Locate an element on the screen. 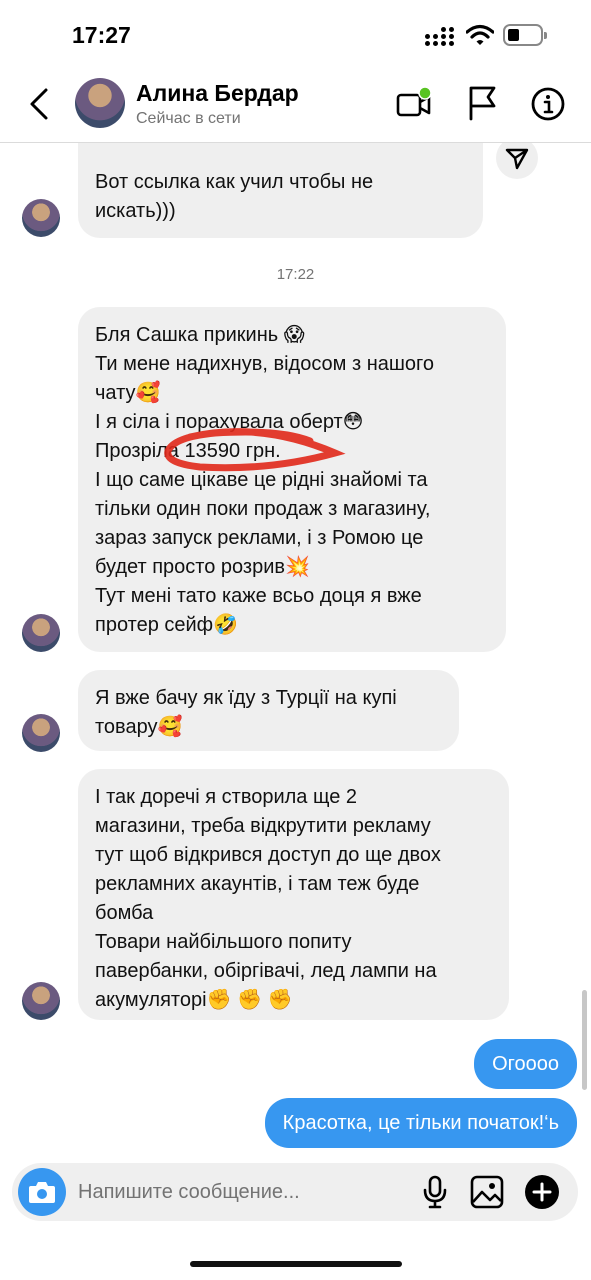 The image size is (591, 1280). share-button is located at coordinates (517, 161).